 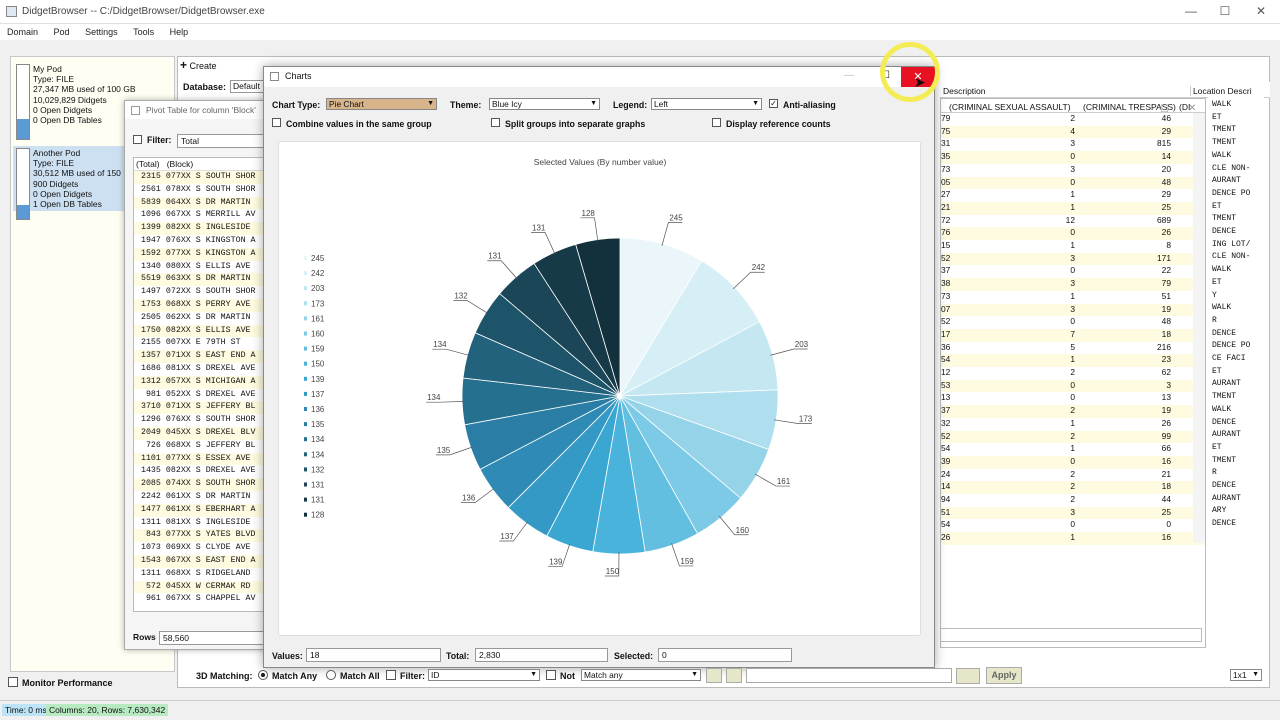 What do you see at coordinates (849, 675) in the screenshot?
I see `value-input` at bounding box center [849, 675].